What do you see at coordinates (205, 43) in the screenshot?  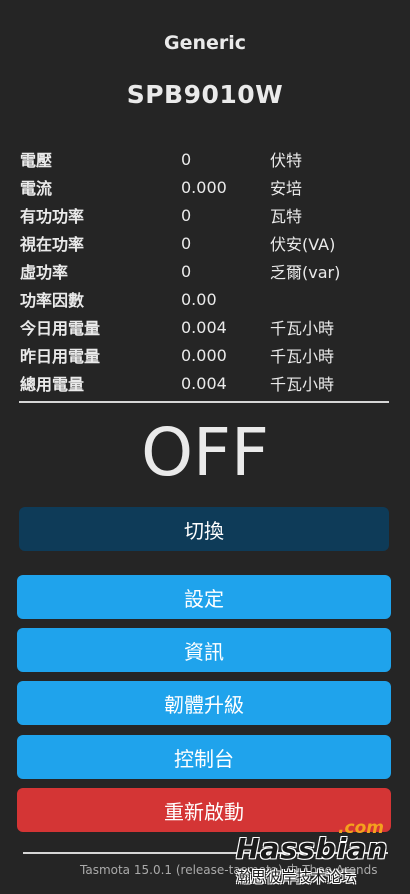 I see `module-name: Generic` at bounding box center [205, 43].